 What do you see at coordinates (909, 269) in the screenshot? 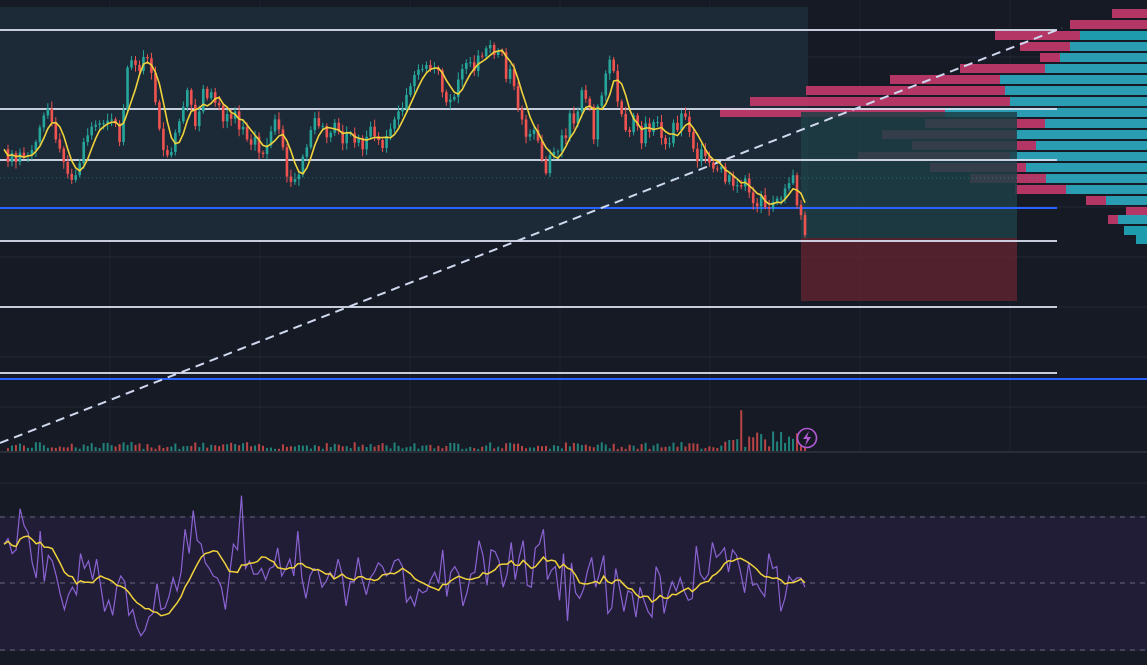
I see `stop-zone` at bounding box center [909, 269].